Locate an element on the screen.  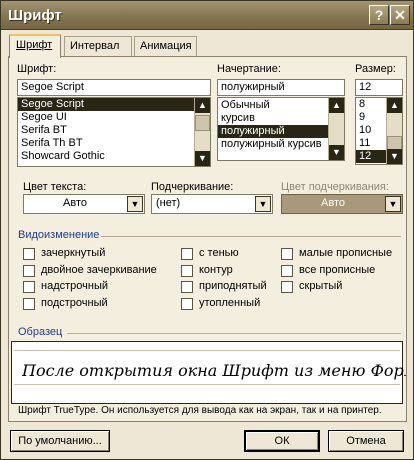
font-list-item: Segoe Script is located at coordinates (114, 104).